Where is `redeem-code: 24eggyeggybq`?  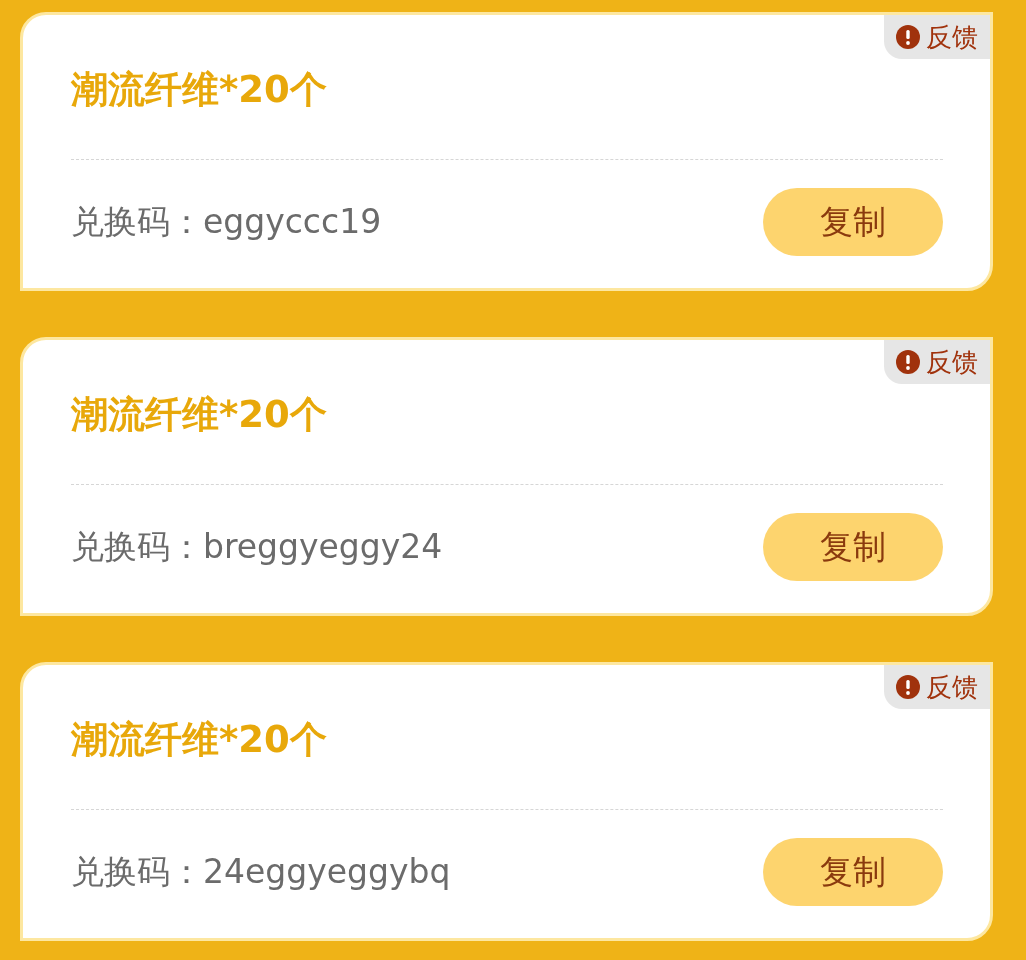 redeem-code: 24eggyeggybq is located at coordinates (327, 872).